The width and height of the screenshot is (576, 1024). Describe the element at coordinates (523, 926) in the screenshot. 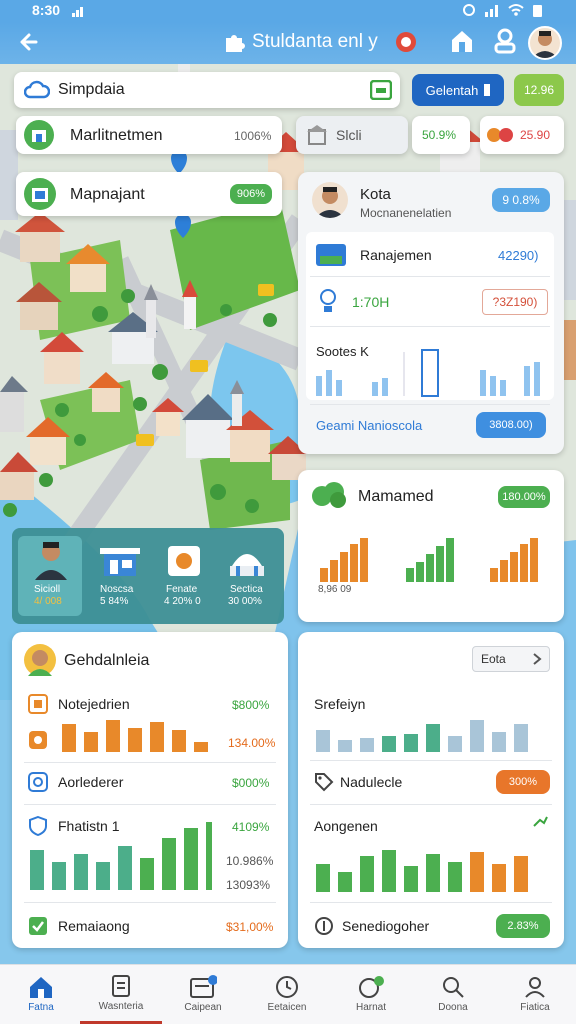

I see `senediogoher-badge: 2.83%` at that location.